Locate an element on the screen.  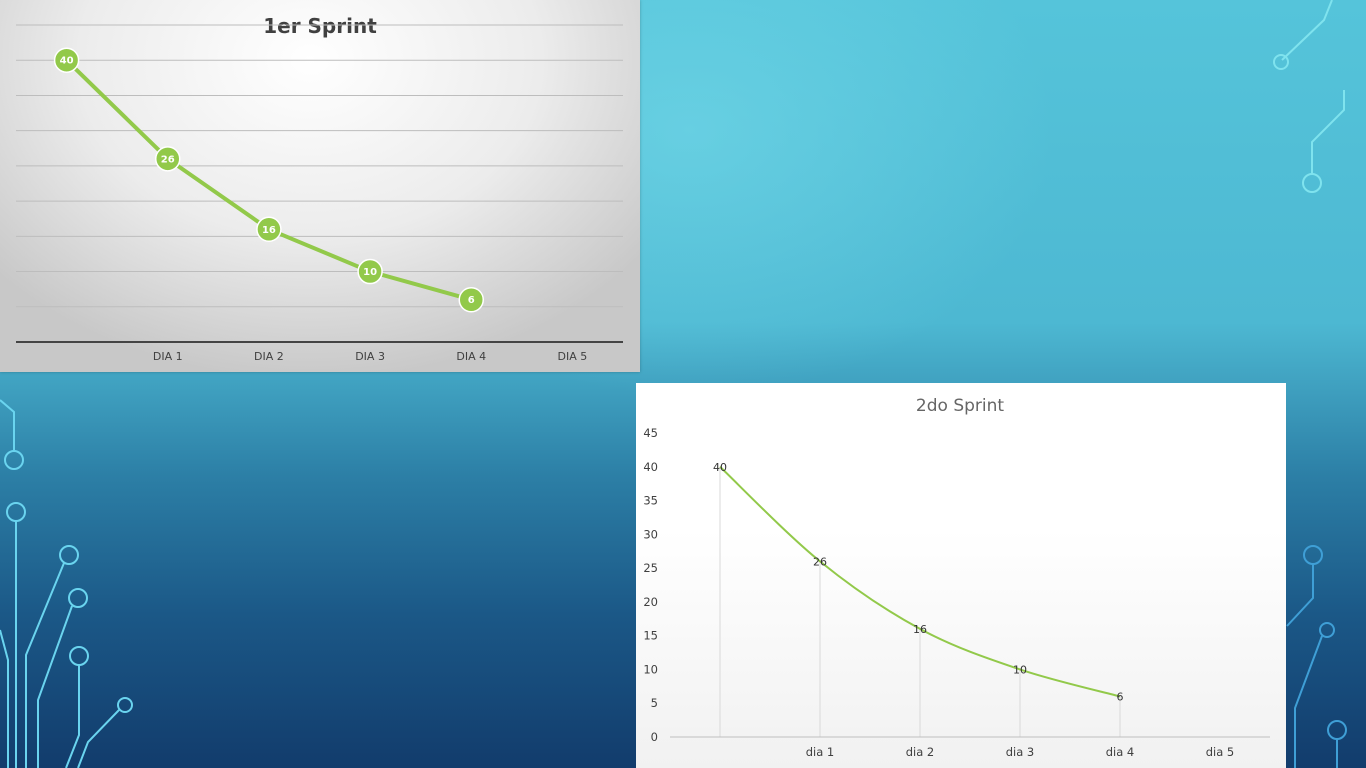
x-tick-label: dia 3 is located at coordinates (1020, 752).